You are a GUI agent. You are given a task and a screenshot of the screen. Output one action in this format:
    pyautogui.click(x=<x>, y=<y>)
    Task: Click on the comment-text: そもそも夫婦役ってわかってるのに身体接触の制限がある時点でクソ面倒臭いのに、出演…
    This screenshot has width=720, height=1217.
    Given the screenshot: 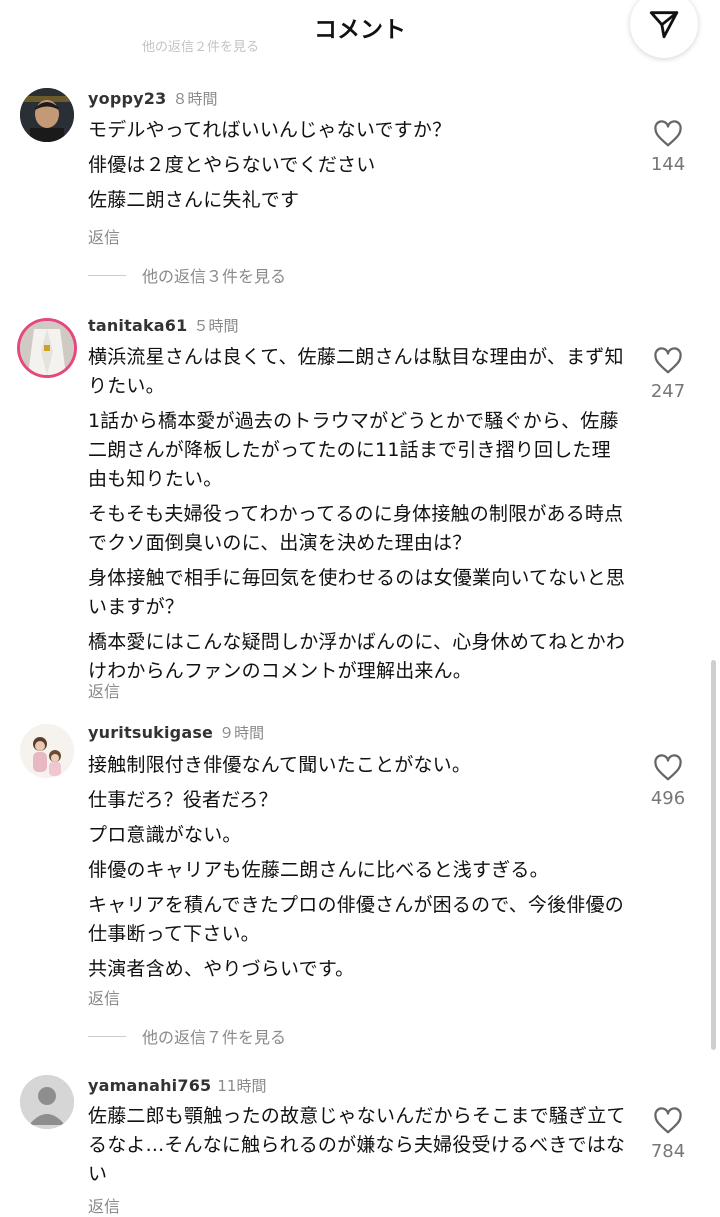 What is the action you would take?
    pyautogui.click(x=356, y=528)
    